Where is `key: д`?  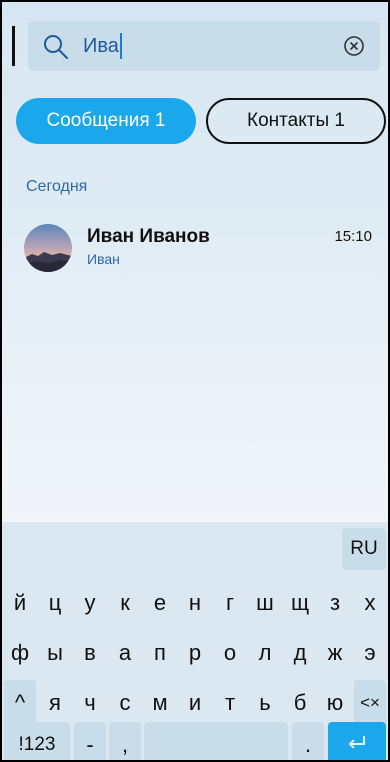
key: д is located at coordinates (300, 653).